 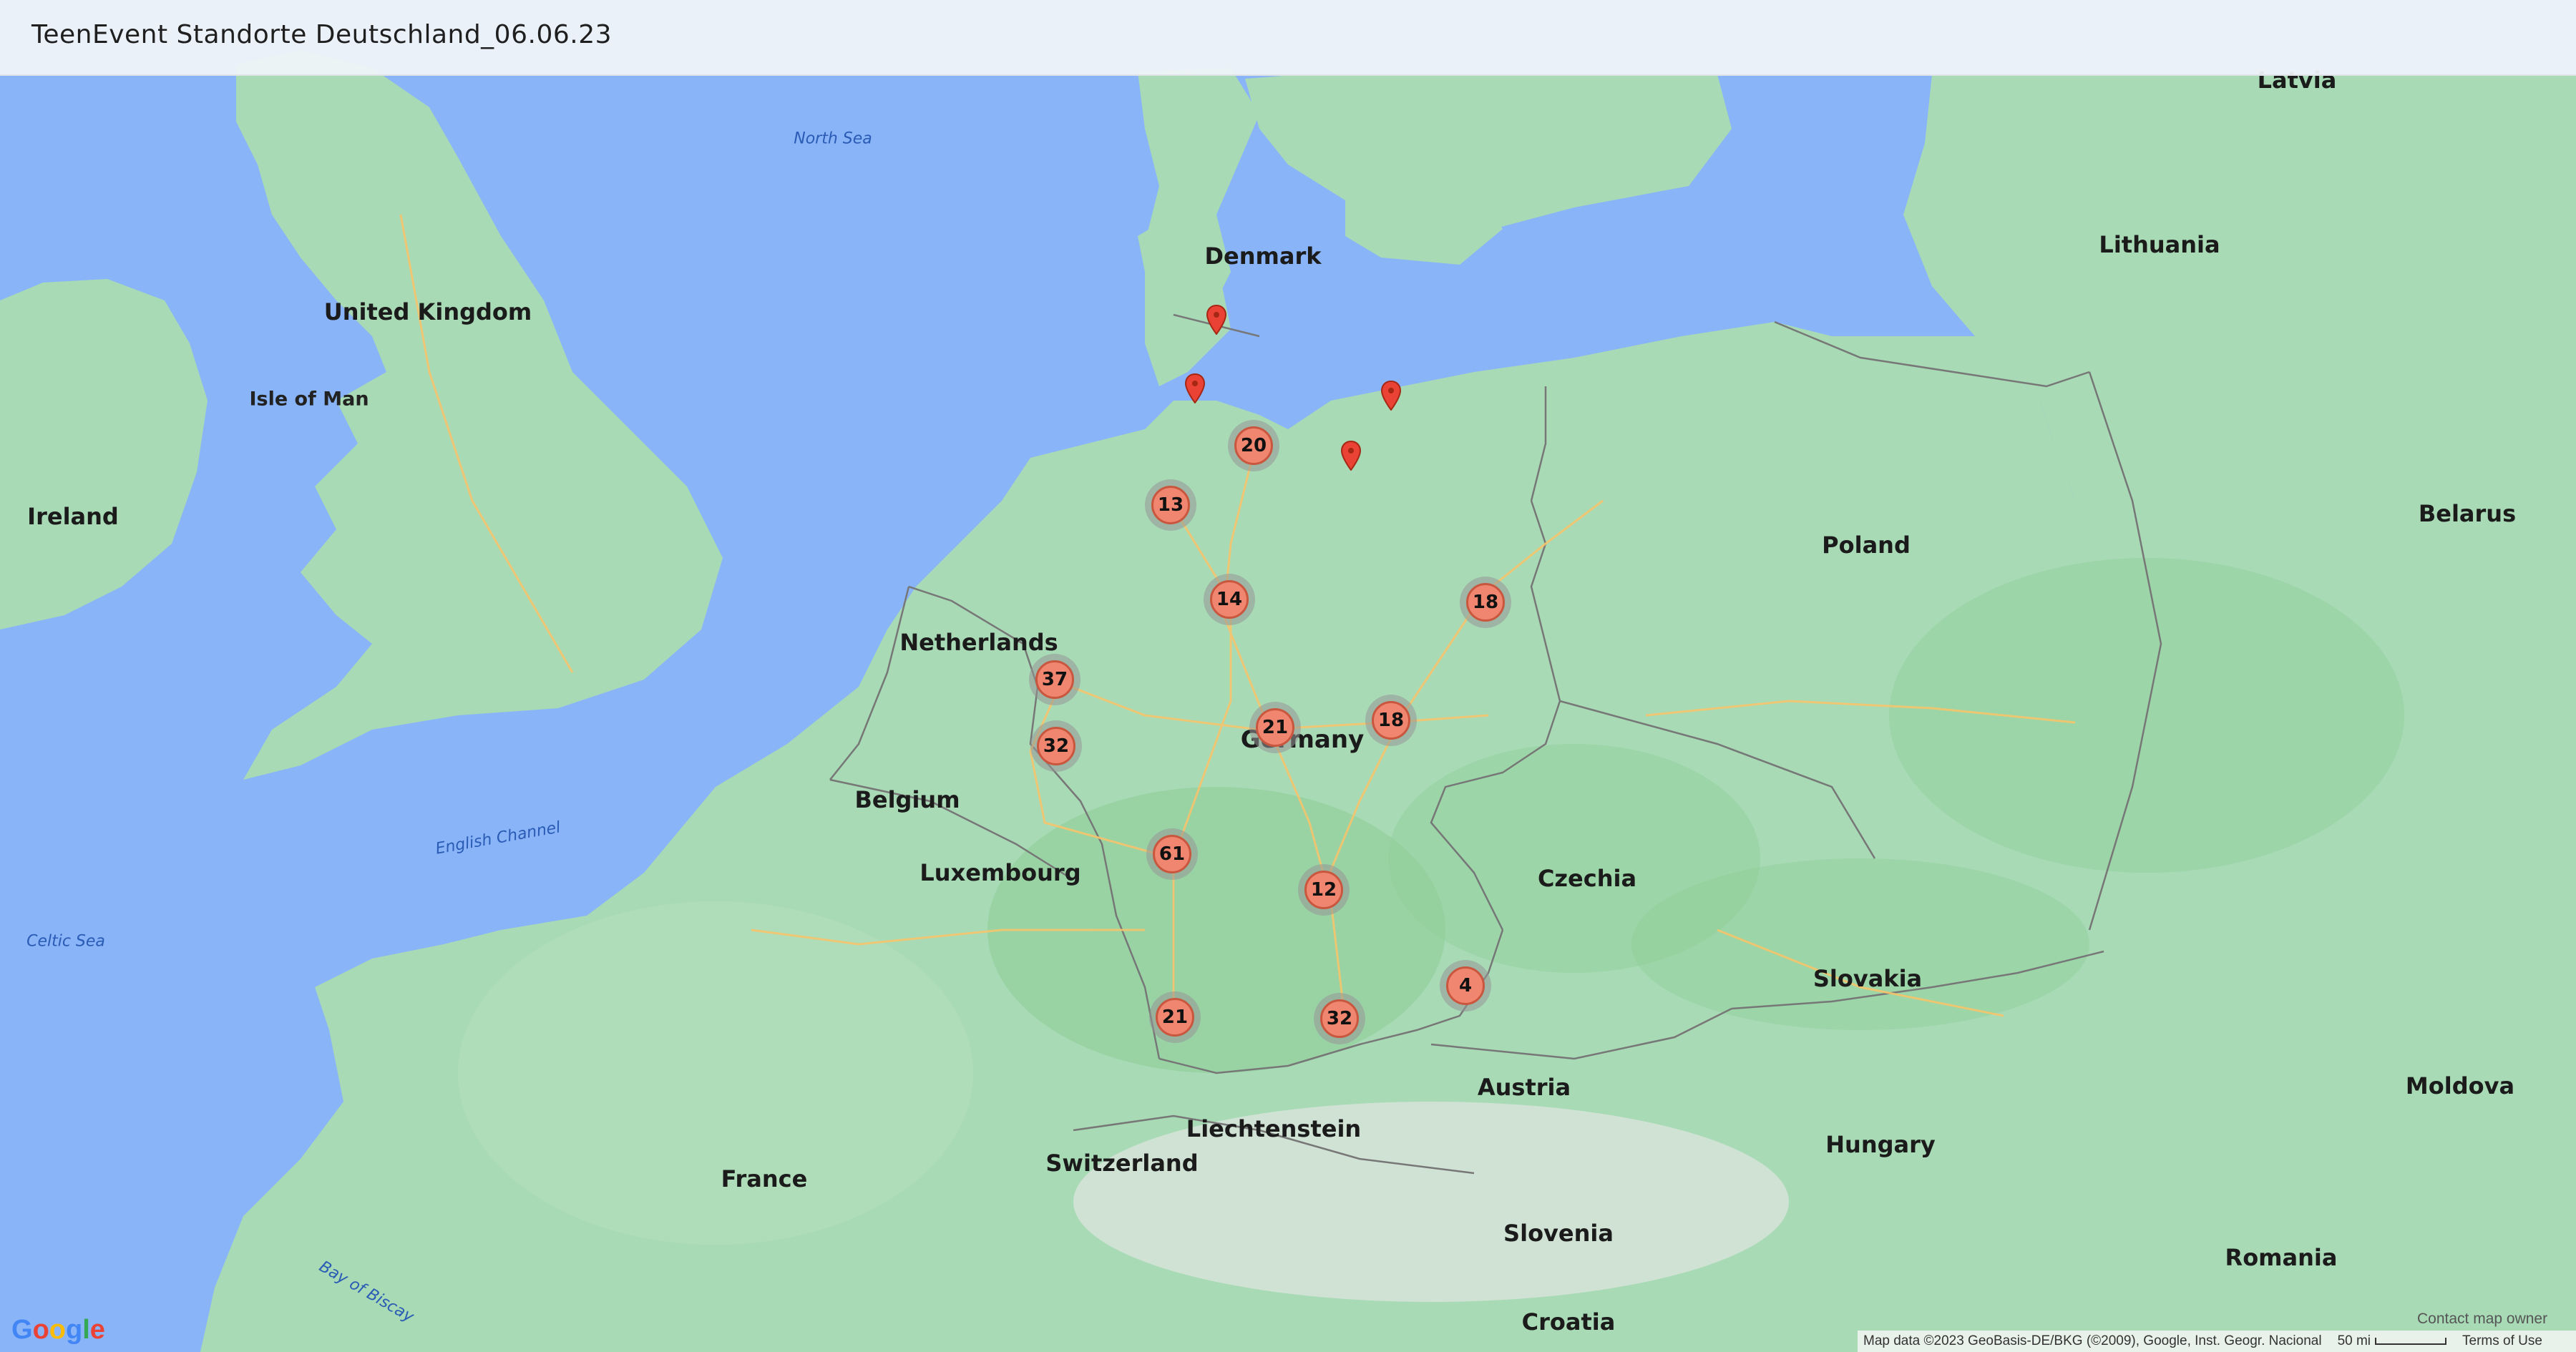 I want to click on cluster-marker-munich: 32, so click(x=1339, y=1019).